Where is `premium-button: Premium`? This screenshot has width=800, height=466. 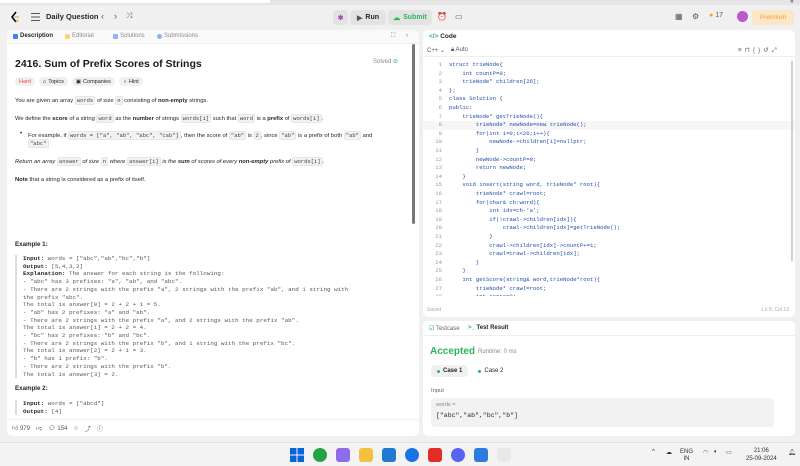 premium-button: Premium is located at coordinates (773, 17).